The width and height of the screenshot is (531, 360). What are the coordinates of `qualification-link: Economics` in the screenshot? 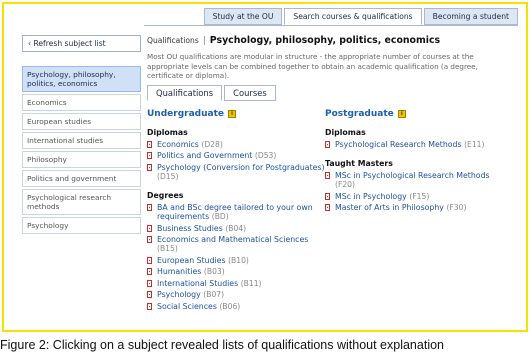 It's located at (178, 144).